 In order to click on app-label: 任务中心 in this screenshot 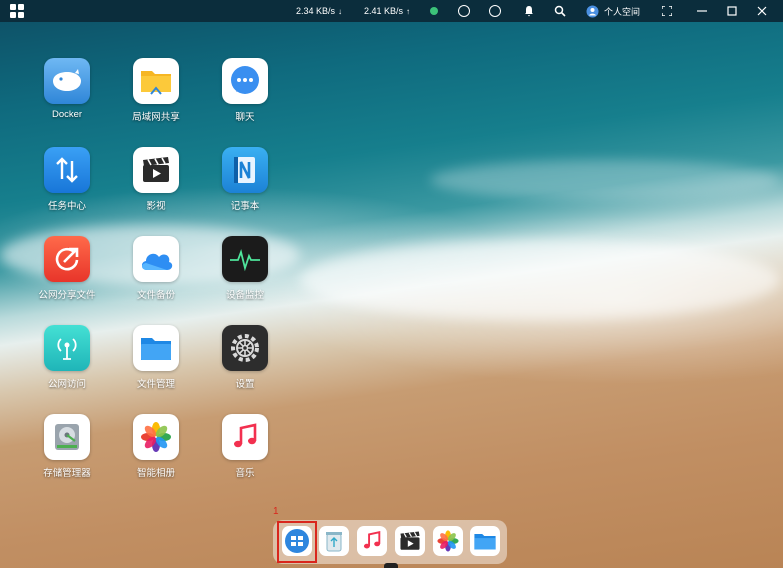, I will do `click(66, 206)`.